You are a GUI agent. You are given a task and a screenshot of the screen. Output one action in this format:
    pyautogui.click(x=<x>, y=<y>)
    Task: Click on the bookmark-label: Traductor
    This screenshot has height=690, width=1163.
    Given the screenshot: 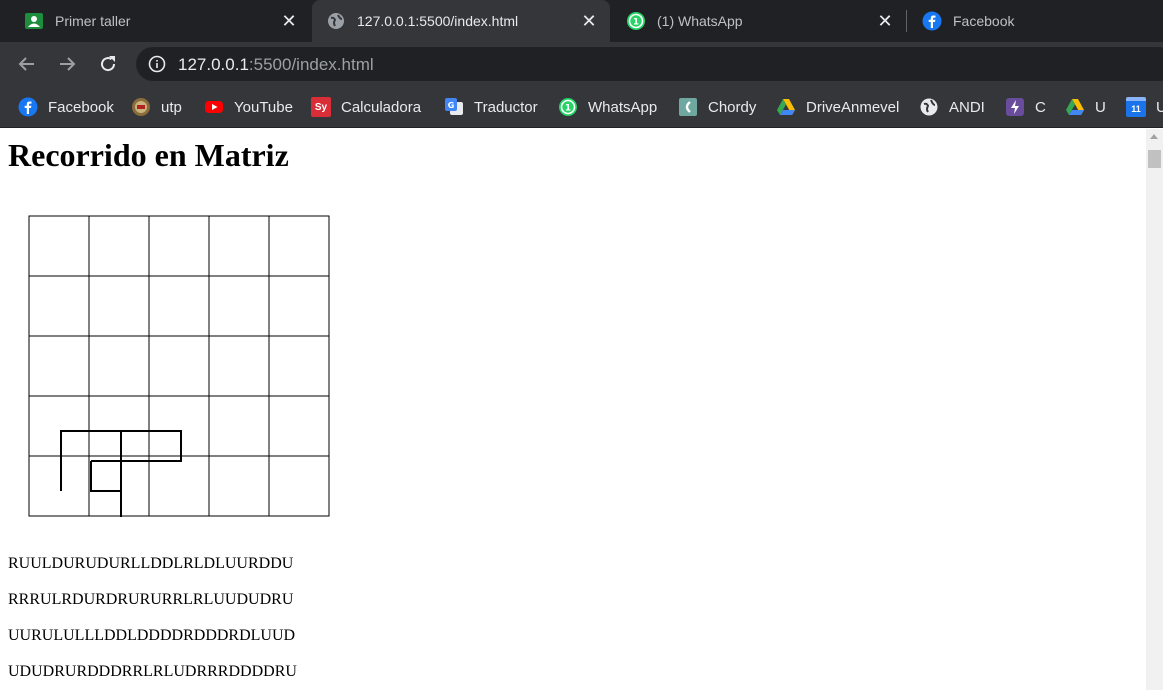 What is the action you would take?
    pyautogui.click(x=506, y=107)
    